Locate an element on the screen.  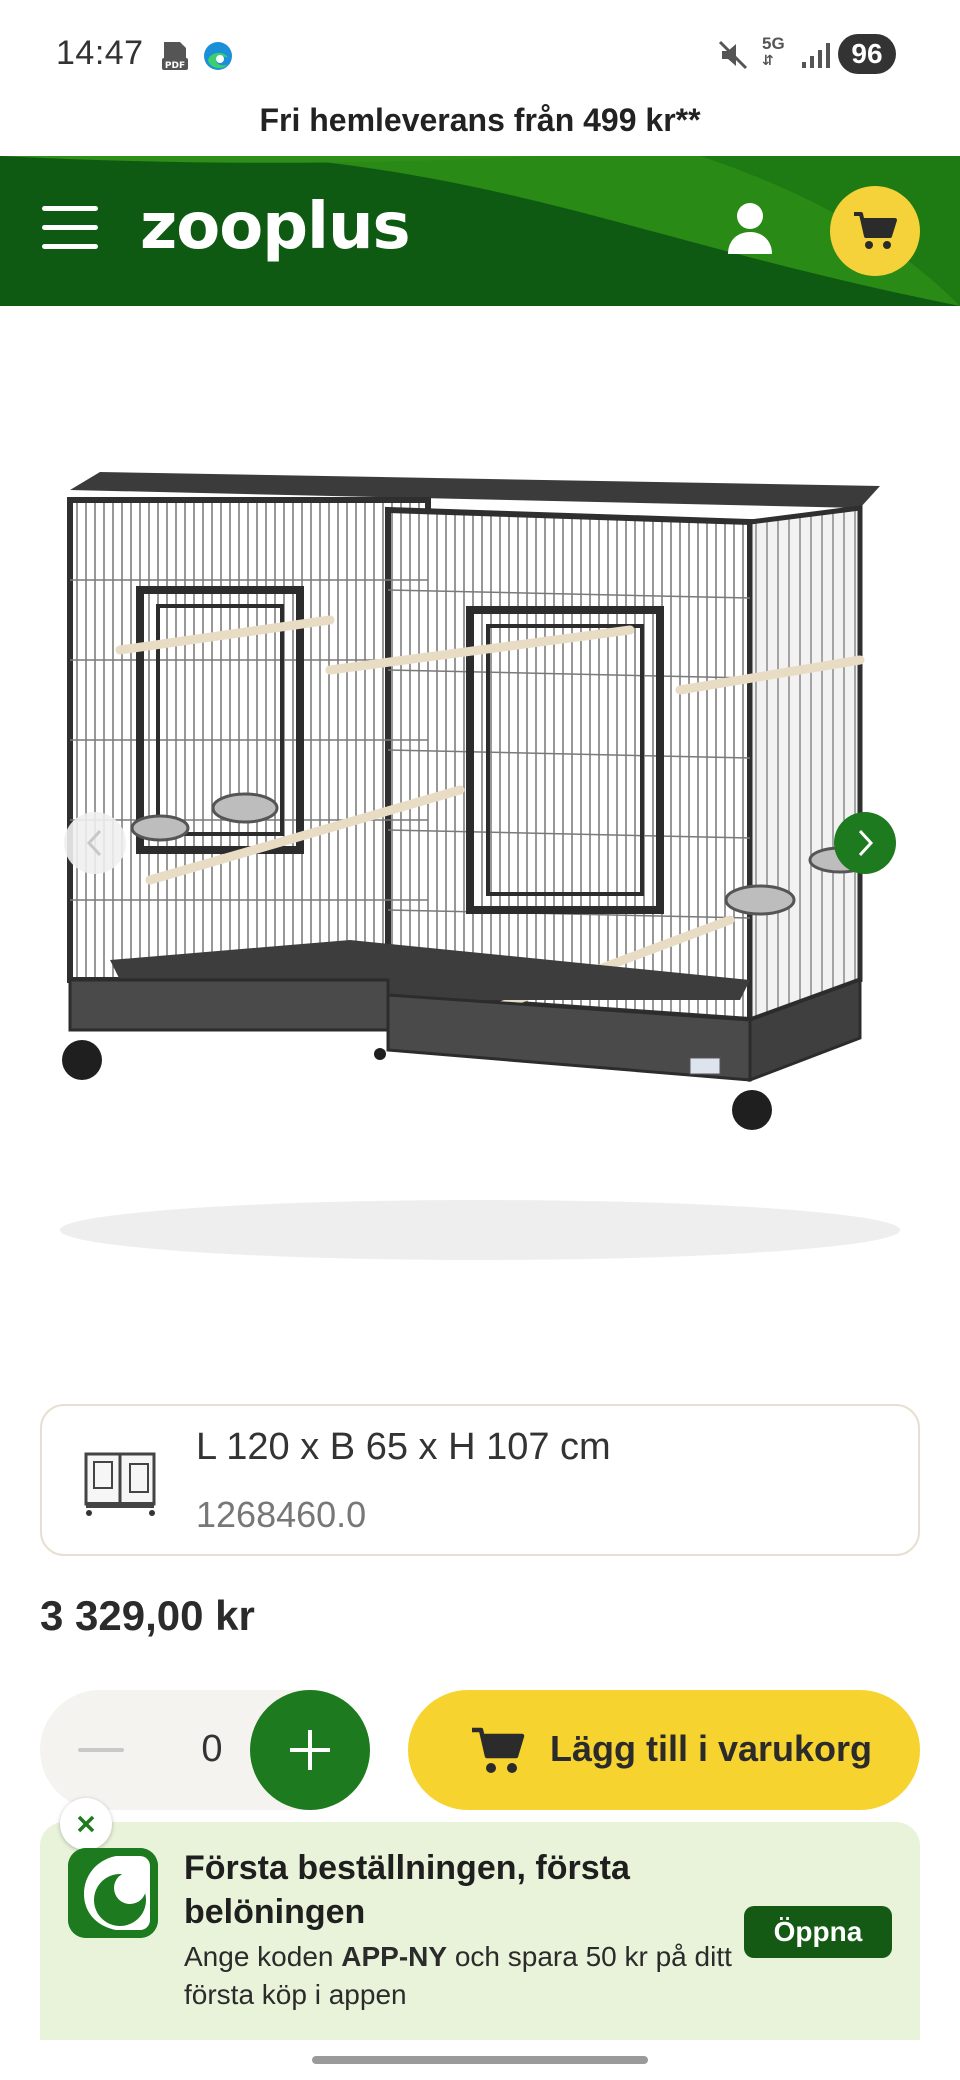
hamburger-menu-icon is located at coordinates (70, 230).